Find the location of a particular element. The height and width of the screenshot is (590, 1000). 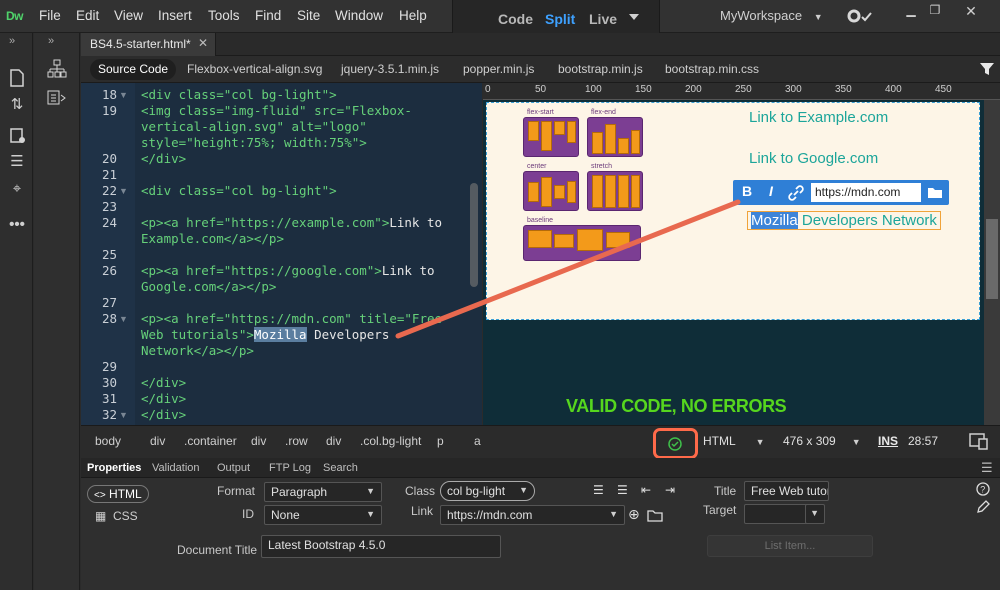

code-line: Network</a></p> is located at coordinates (197, 350).